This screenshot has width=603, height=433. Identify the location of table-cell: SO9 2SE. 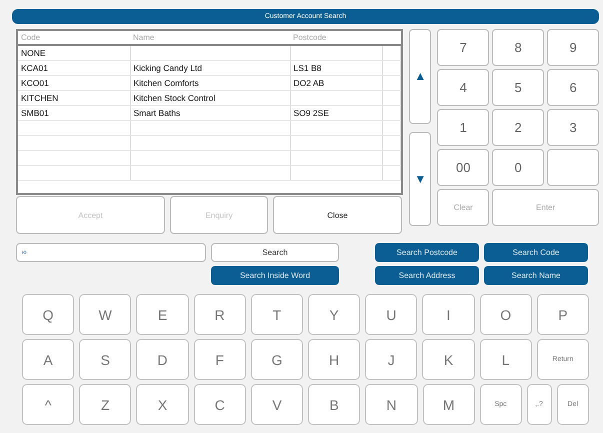
(336, 112).